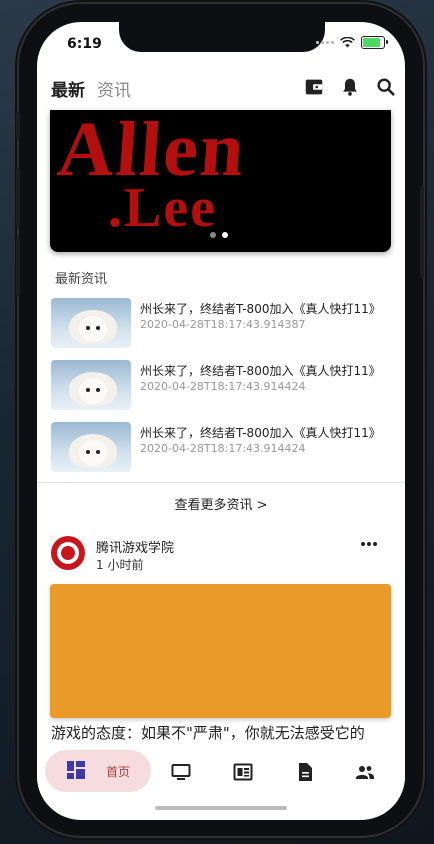 The width and height of the screenshot is (434, 844). I want to click on signal-icon, so click(325, 42).